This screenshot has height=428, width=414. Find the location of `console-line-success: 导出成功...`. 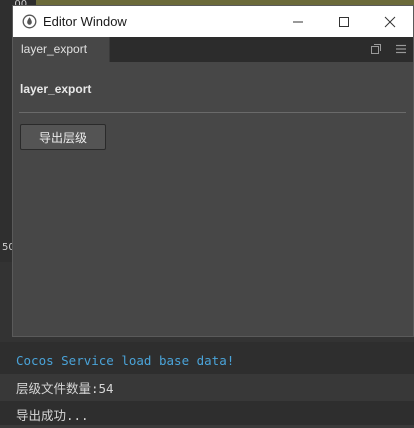

console-line-success: 导出成功... is located at coordinates (52, 415).